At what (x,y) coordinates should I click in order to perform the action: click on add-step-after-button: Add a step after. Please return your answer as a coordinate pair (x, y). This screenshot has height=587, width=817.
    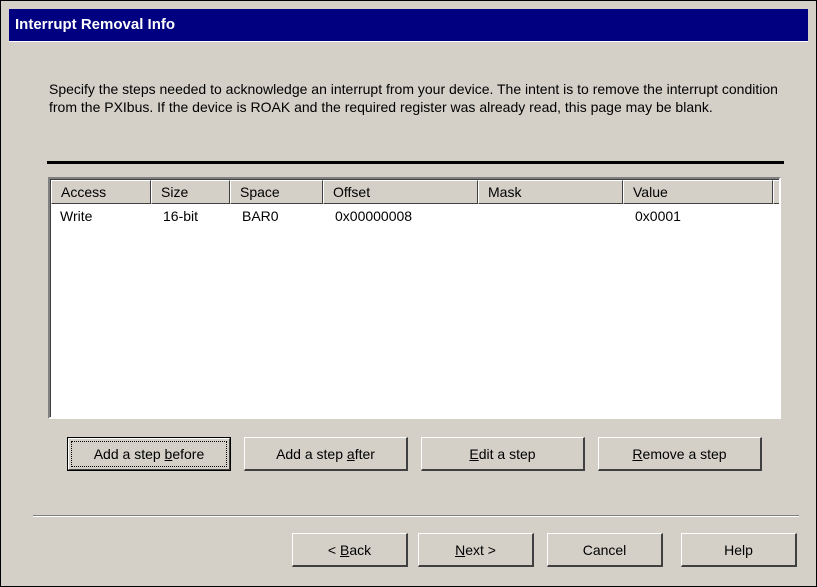
    Looking at the image, I should click on (326, 454).